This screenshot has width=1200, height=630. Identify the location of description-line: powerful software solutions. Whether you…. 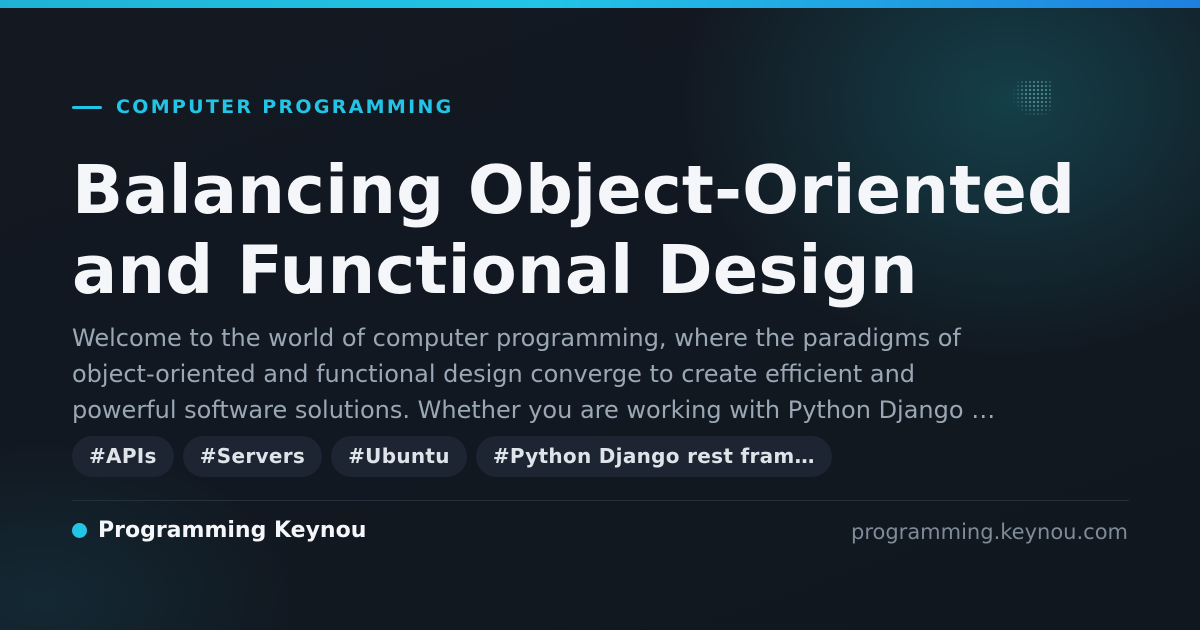
(534, 410).